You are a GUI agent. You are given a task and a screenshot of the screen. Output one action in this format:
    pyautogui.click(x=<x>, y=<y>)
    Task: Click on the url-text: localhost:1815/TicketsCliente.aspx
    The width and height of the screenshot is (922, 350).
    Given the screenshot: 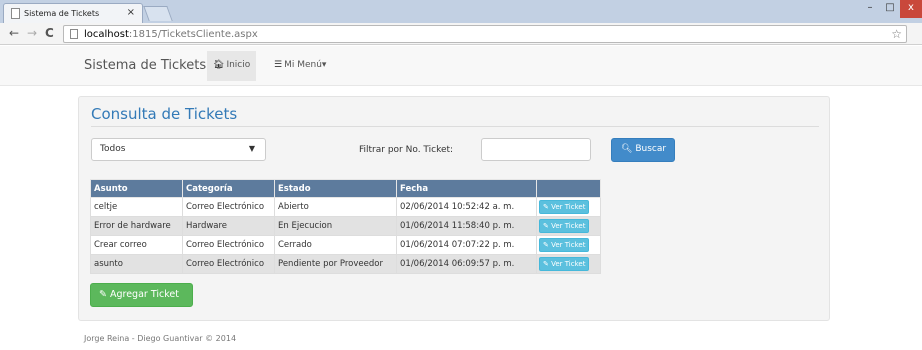 What is the action you would take?
    pyautogui.click(x=171, y=34)
    